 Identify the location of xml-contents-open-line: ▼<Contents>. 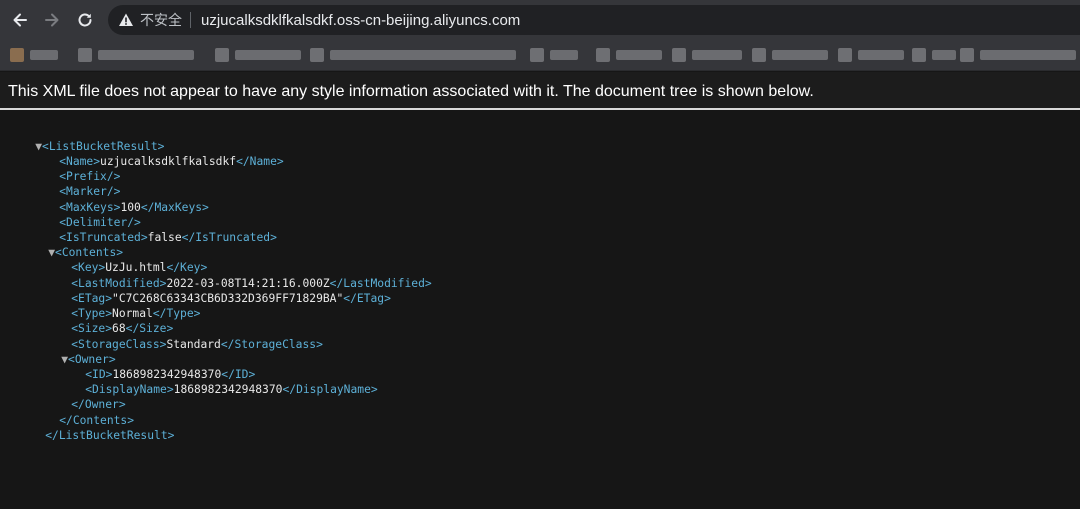
(72, 244).